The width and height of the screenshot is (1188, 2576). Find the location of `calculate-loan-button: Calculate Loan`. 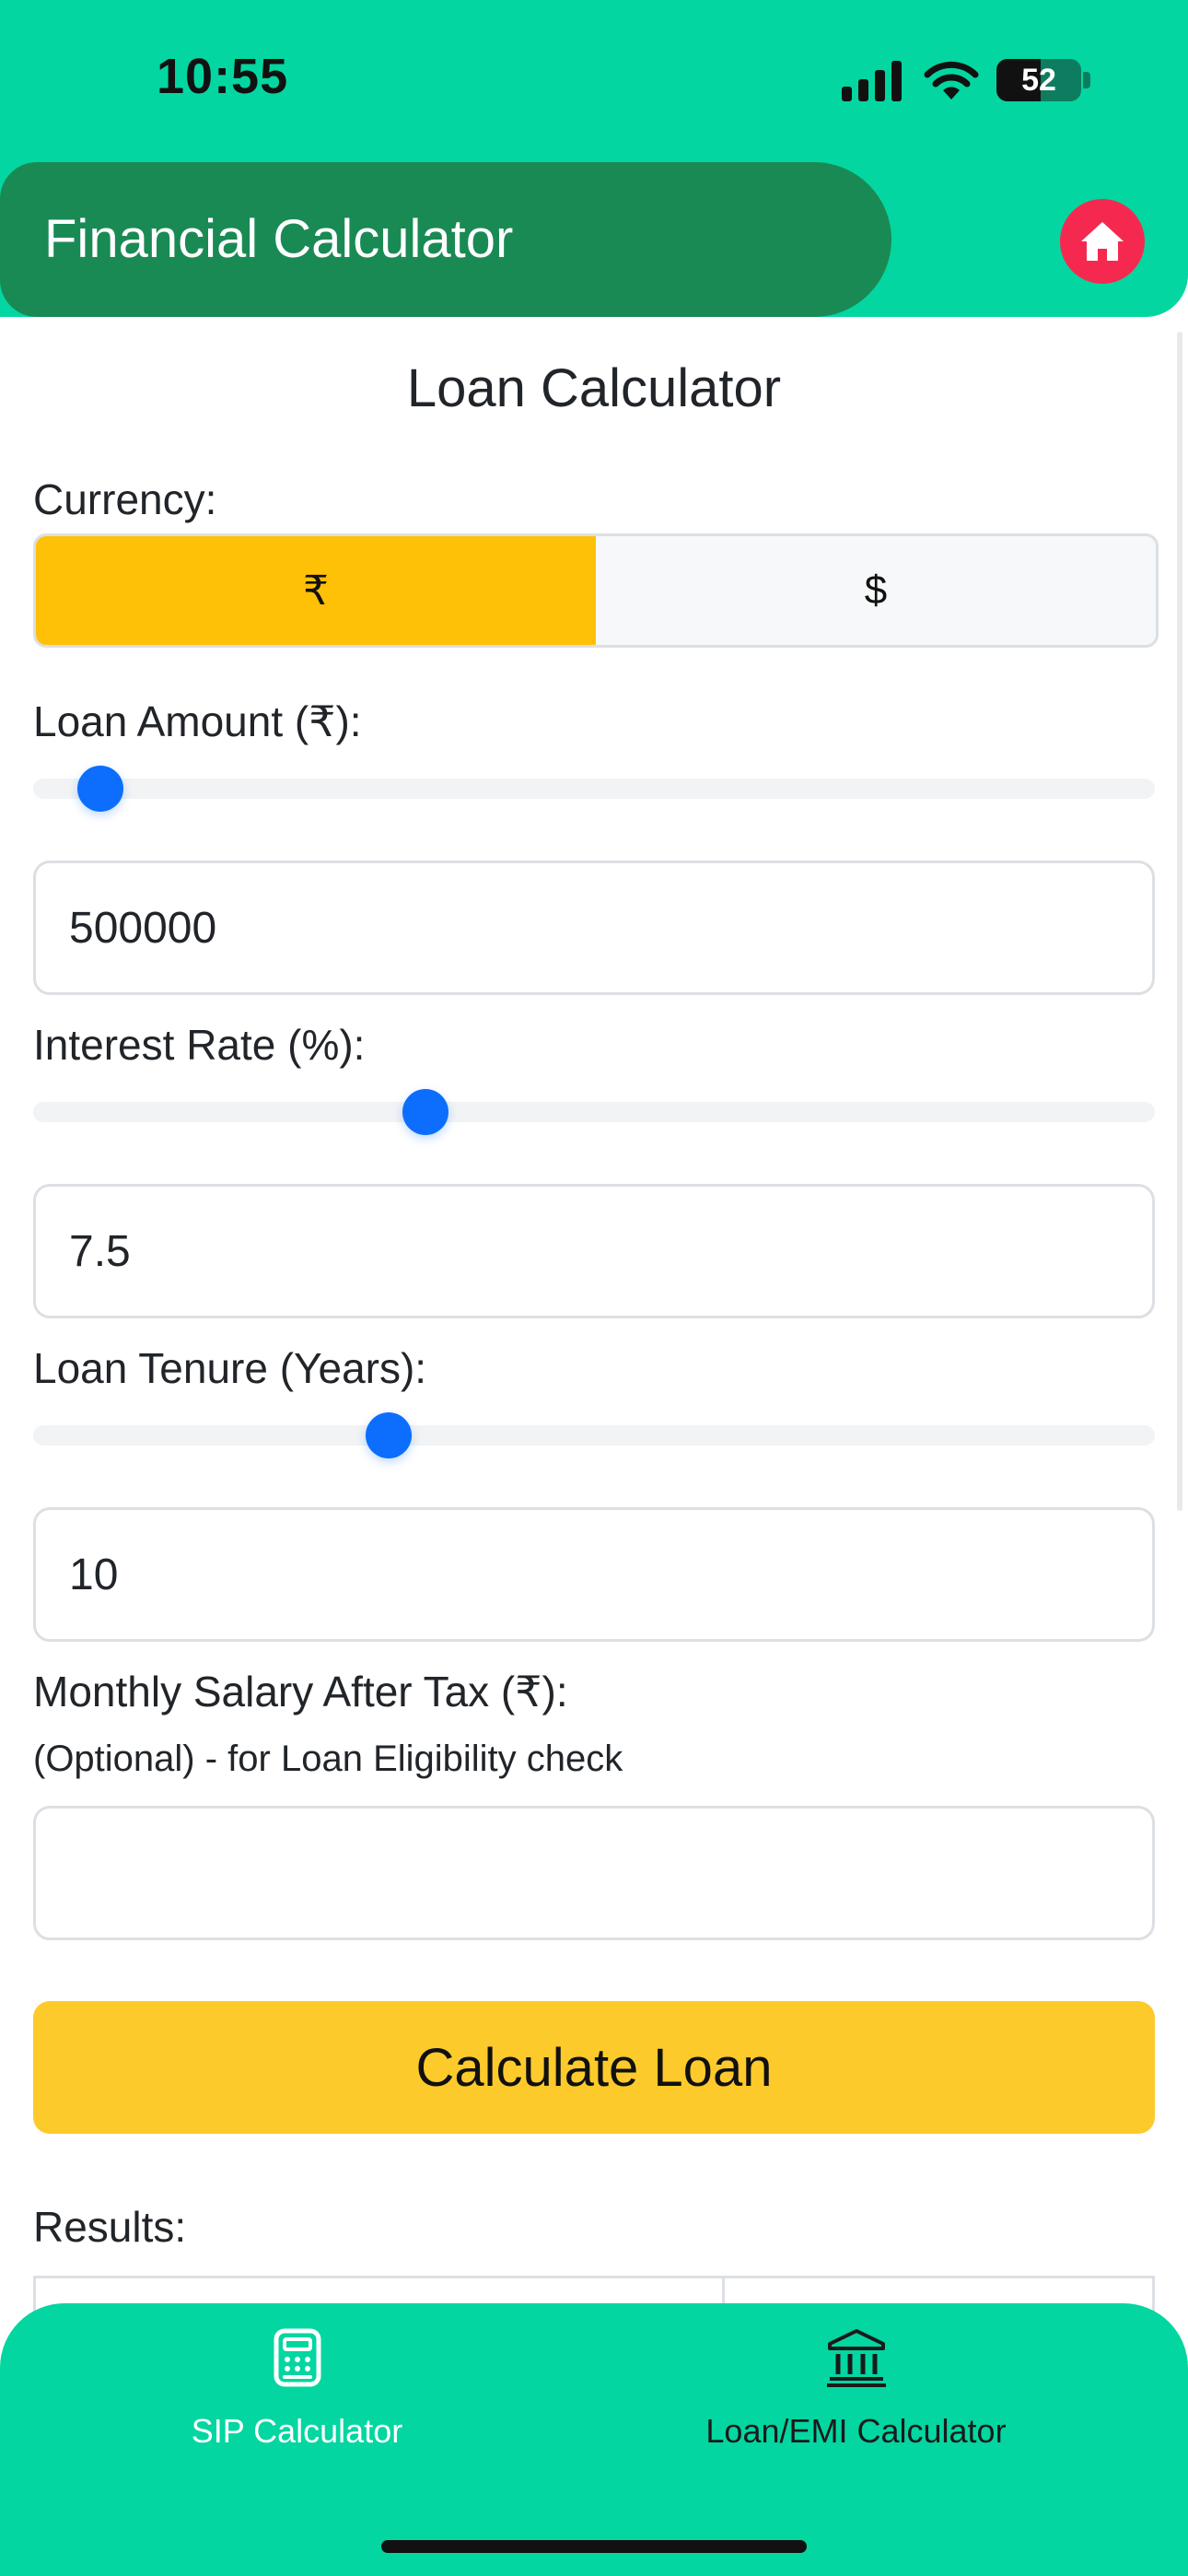

calculate-loan-button: Calculate Loan is located at coordinates (594, 2067).